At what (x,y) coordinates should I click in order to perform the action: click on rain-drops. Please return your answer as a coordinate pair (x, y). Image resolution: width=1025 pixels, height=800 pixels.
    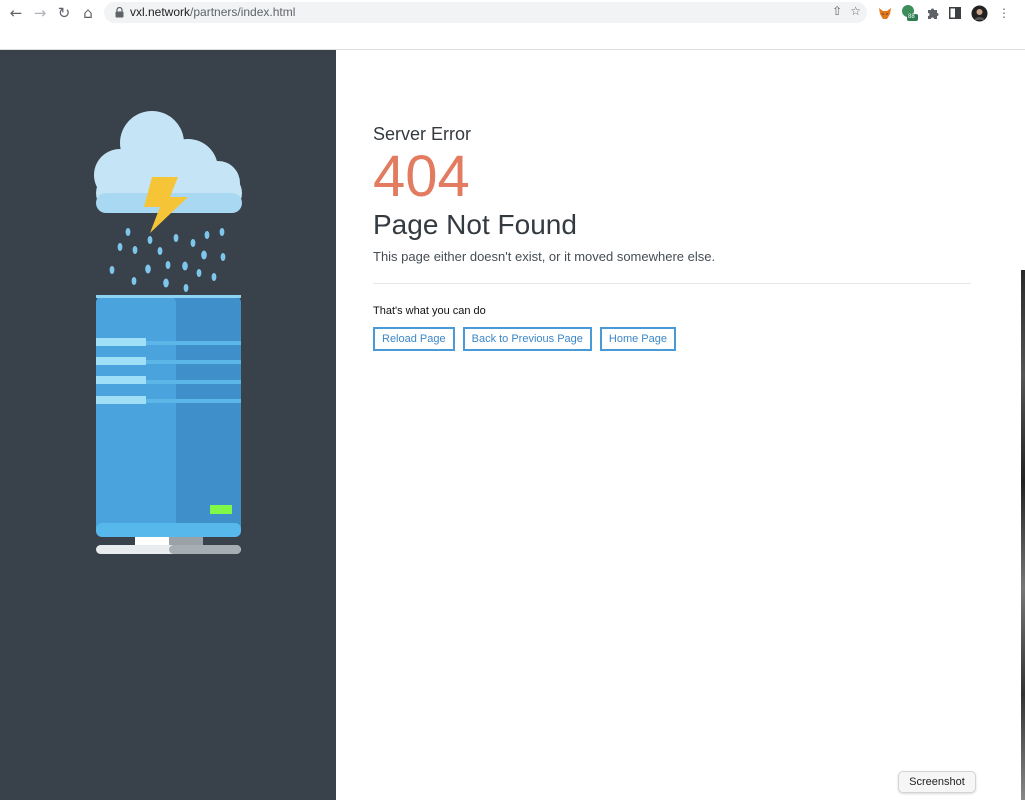
    Looking at the image, I should click on (167, 260).